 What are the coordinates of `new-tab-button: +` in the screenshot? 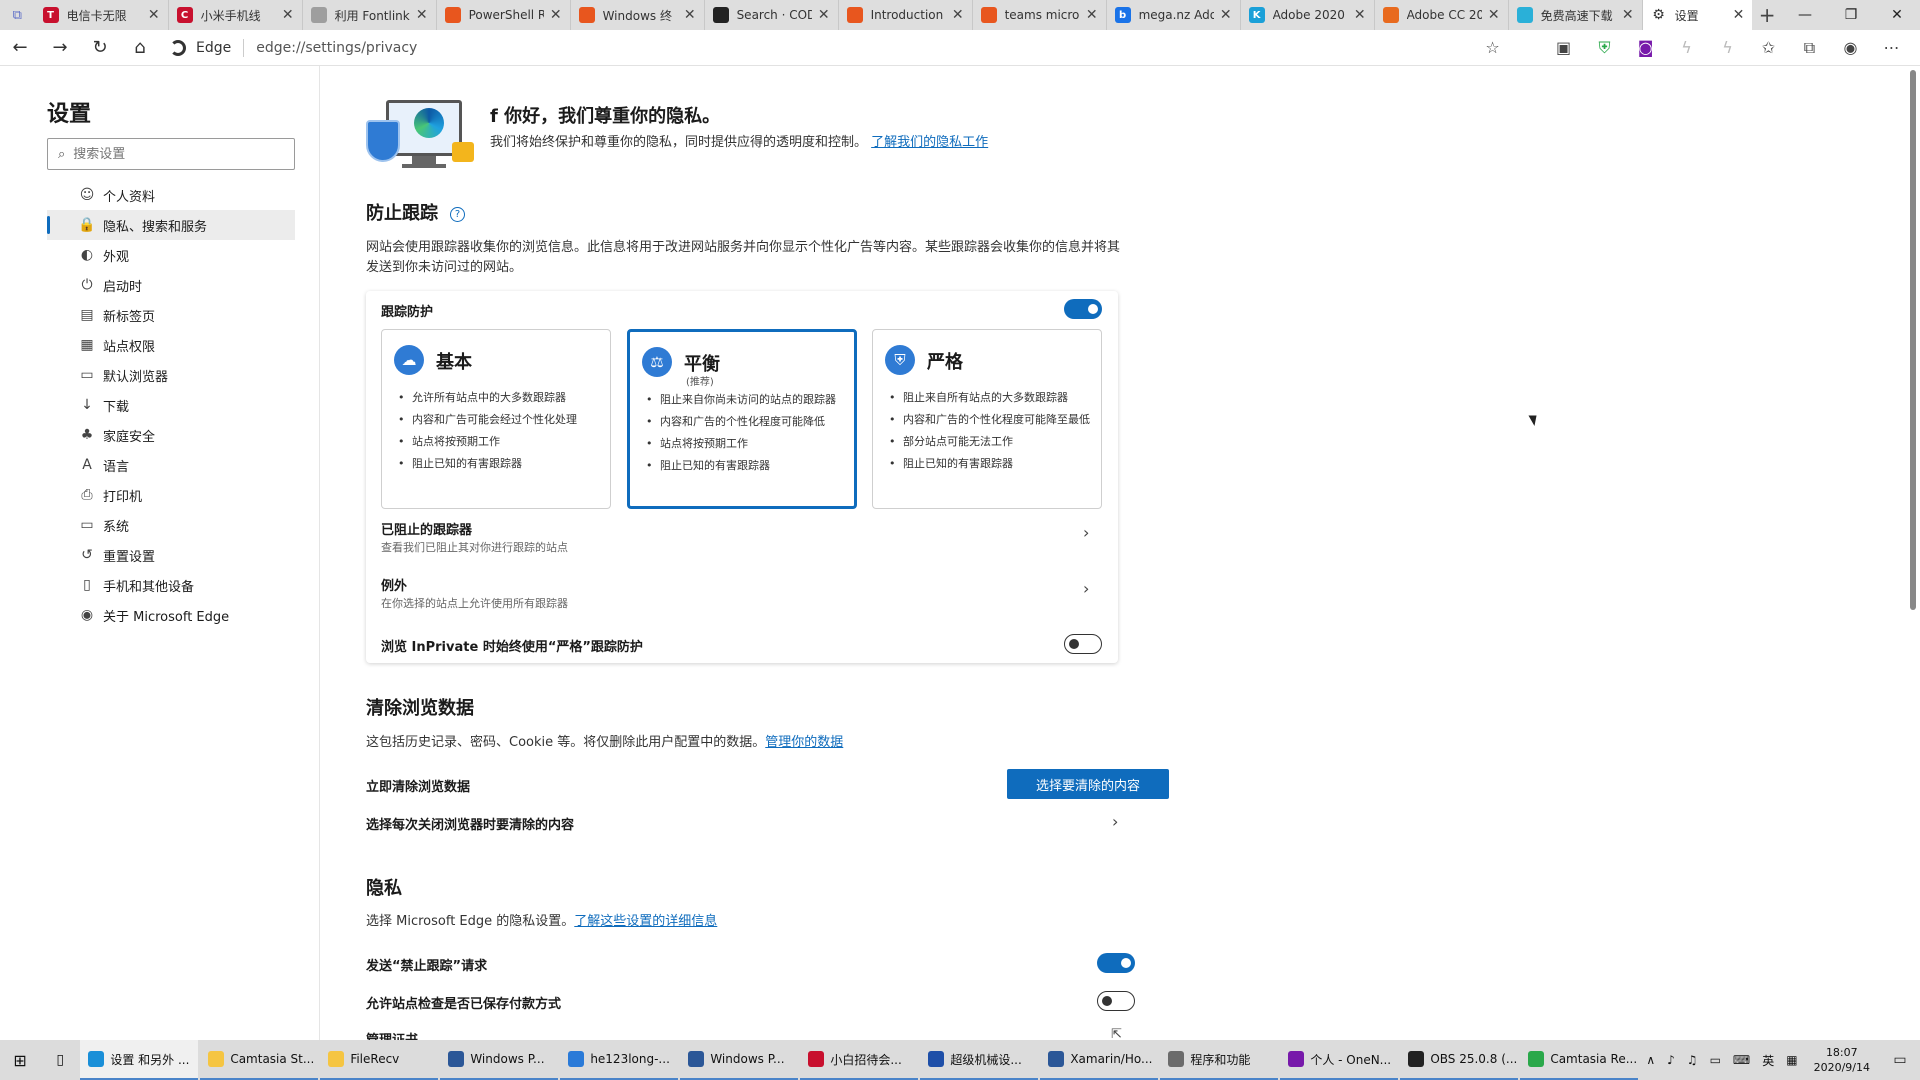 It's located at (1767, 15).